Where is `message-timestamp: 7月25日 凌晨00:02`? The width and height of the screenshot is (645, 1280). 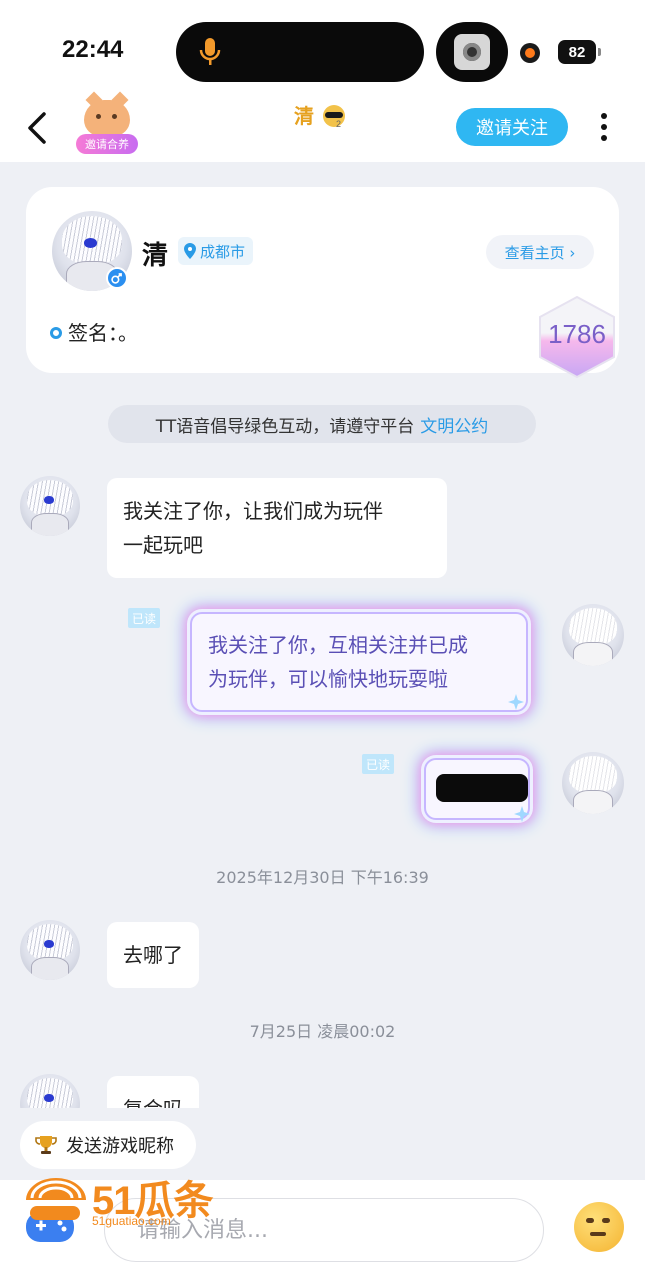
message-timestamp: 7月25日 凌晨00:02 is located at coordinates (322, 1031).